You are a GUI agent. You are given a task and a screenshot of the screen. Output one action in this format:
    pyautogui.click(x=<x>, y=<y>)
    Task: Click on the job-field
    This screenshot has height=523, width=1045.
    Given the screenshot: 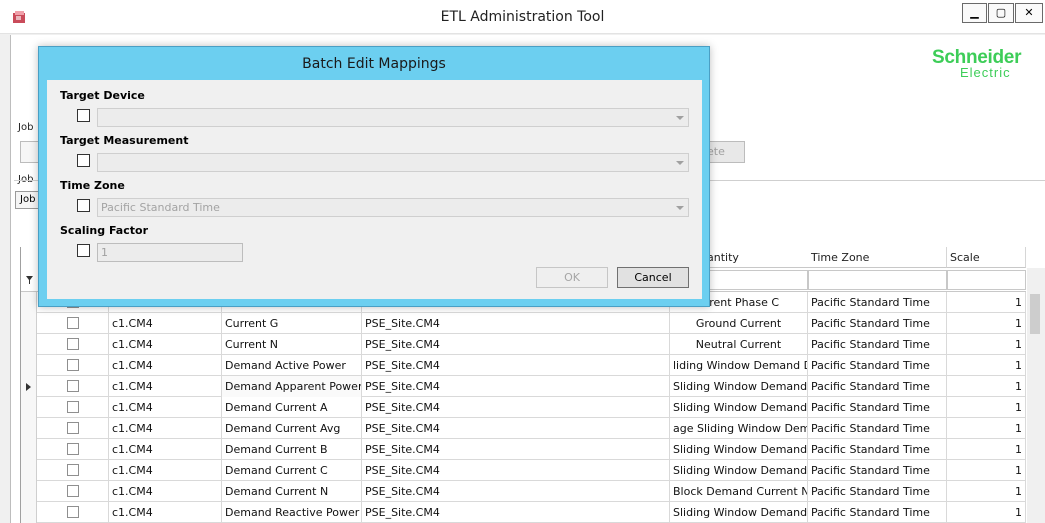 What is the action you would take?
    pyautogui.click(x=30, y=152)
    